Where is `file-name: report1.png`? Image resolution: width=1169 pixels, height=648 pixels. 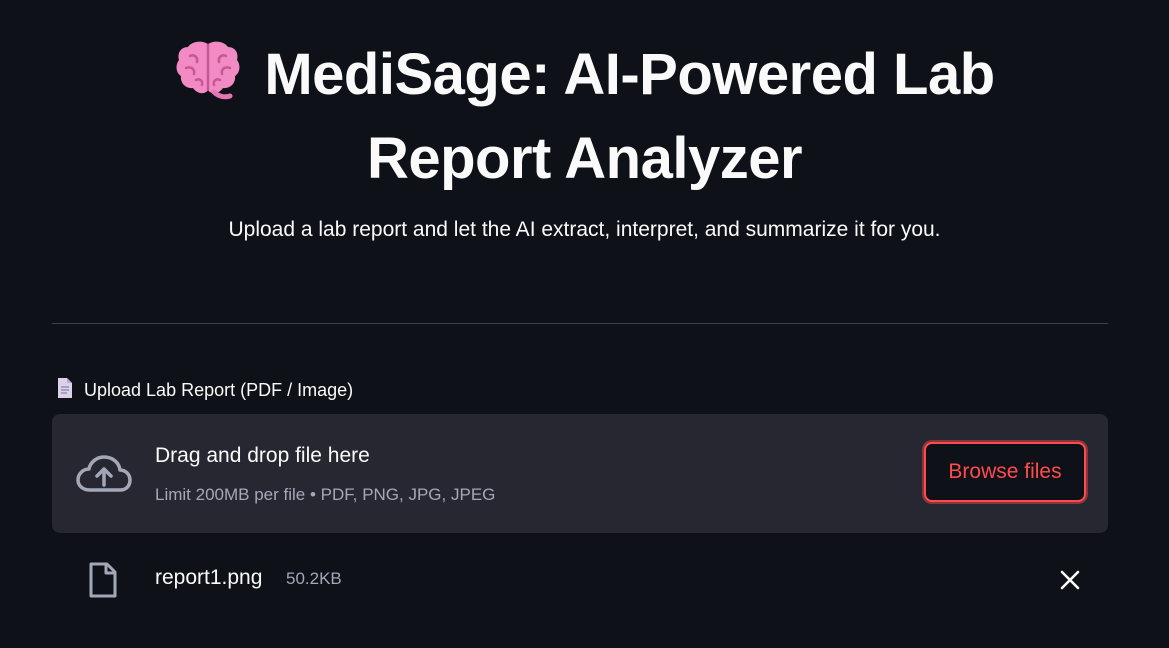
file-name: report1.png is located at coordinates (209, 577).